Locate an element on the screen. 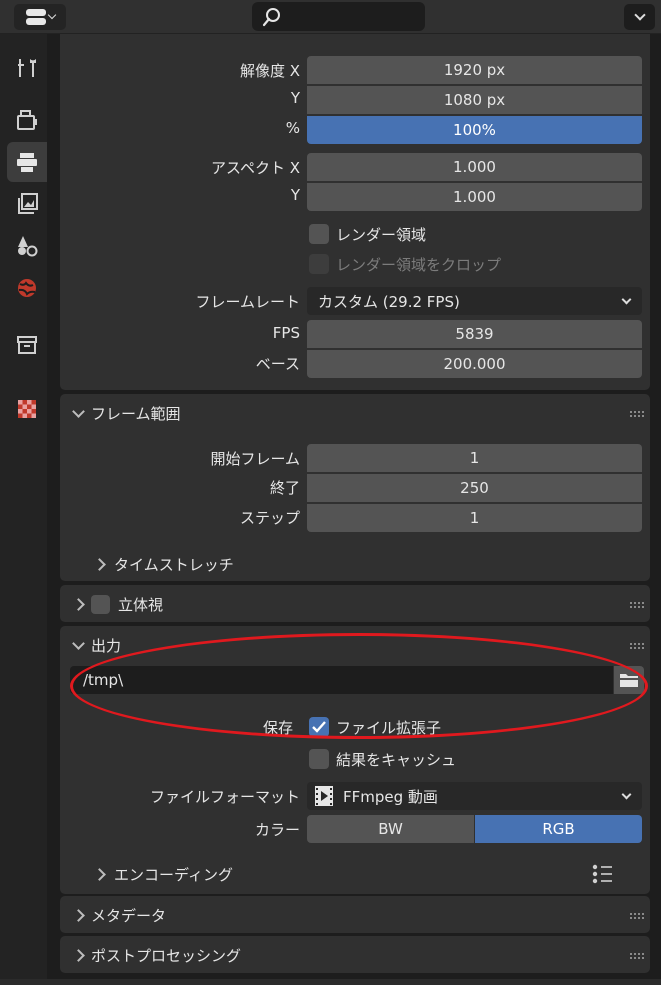 This screenshot has height=985, width=661. base-field: 200.000 is located at coordinates (474, 364).